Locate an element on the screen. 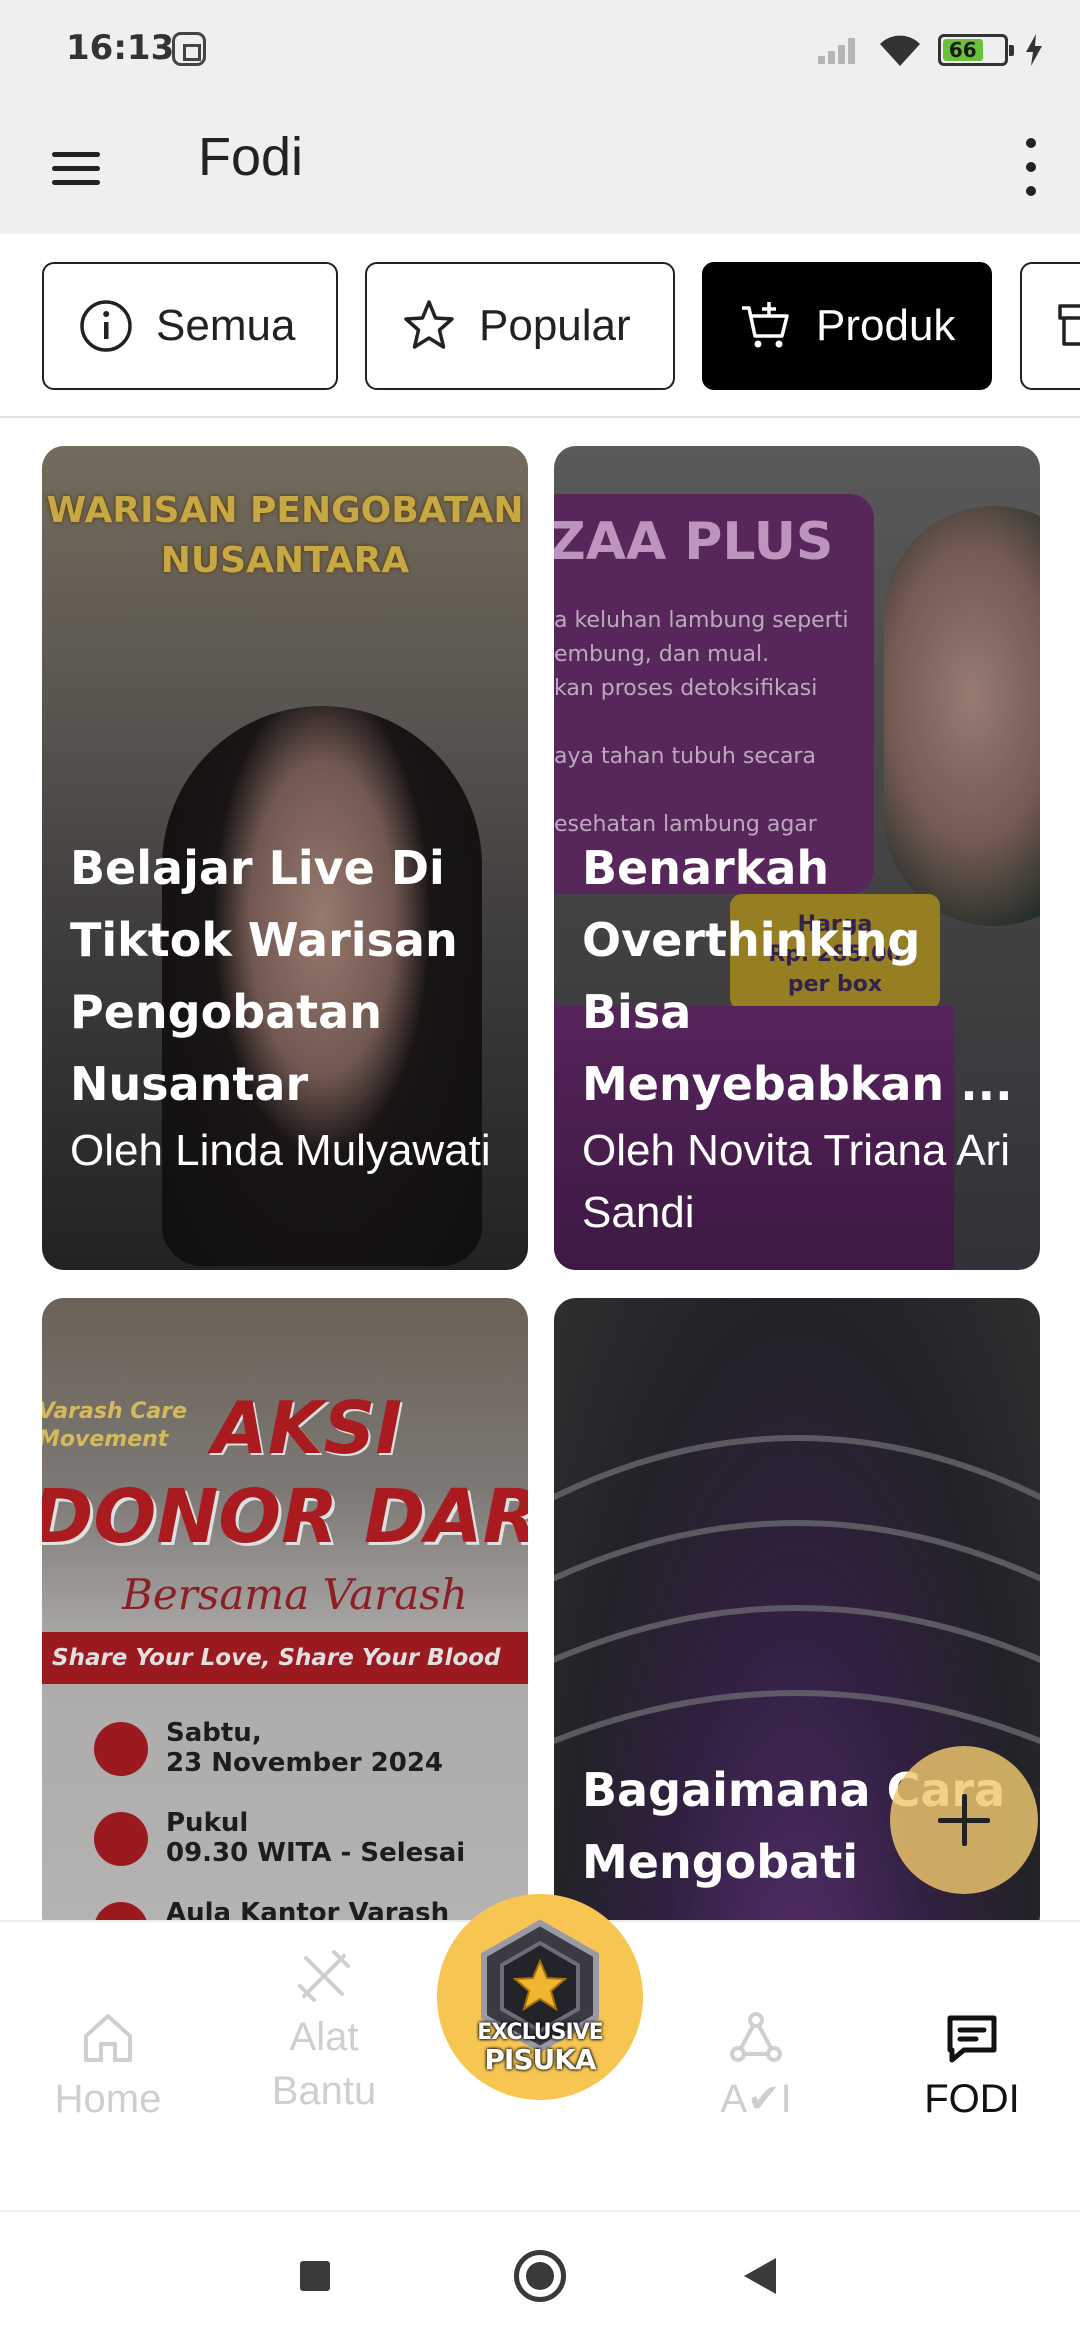 The height and width of the screenshot is (2340, 1080). filter-chip-popular: Popular is located at coordinates (520, 326).